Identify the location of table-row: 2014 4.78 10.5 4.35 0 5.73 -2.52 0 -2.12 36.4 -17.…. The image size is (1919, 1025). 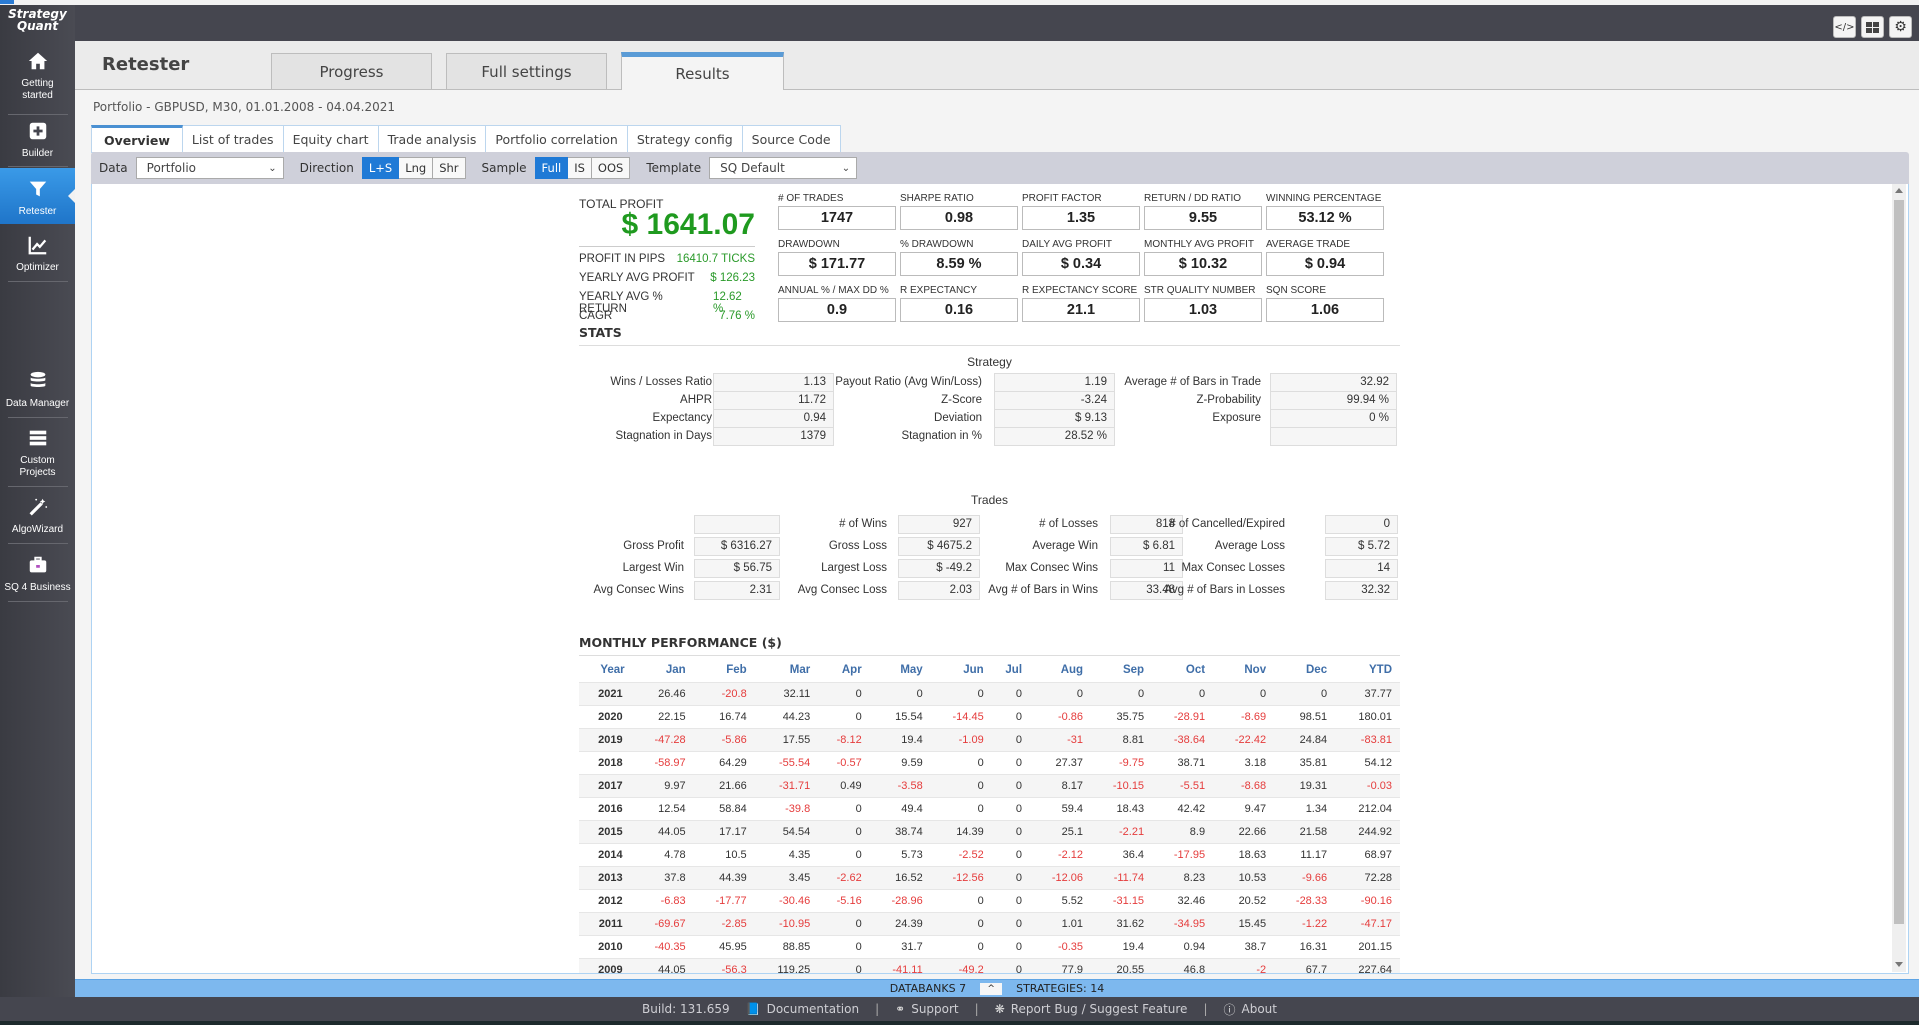
(989, 854).